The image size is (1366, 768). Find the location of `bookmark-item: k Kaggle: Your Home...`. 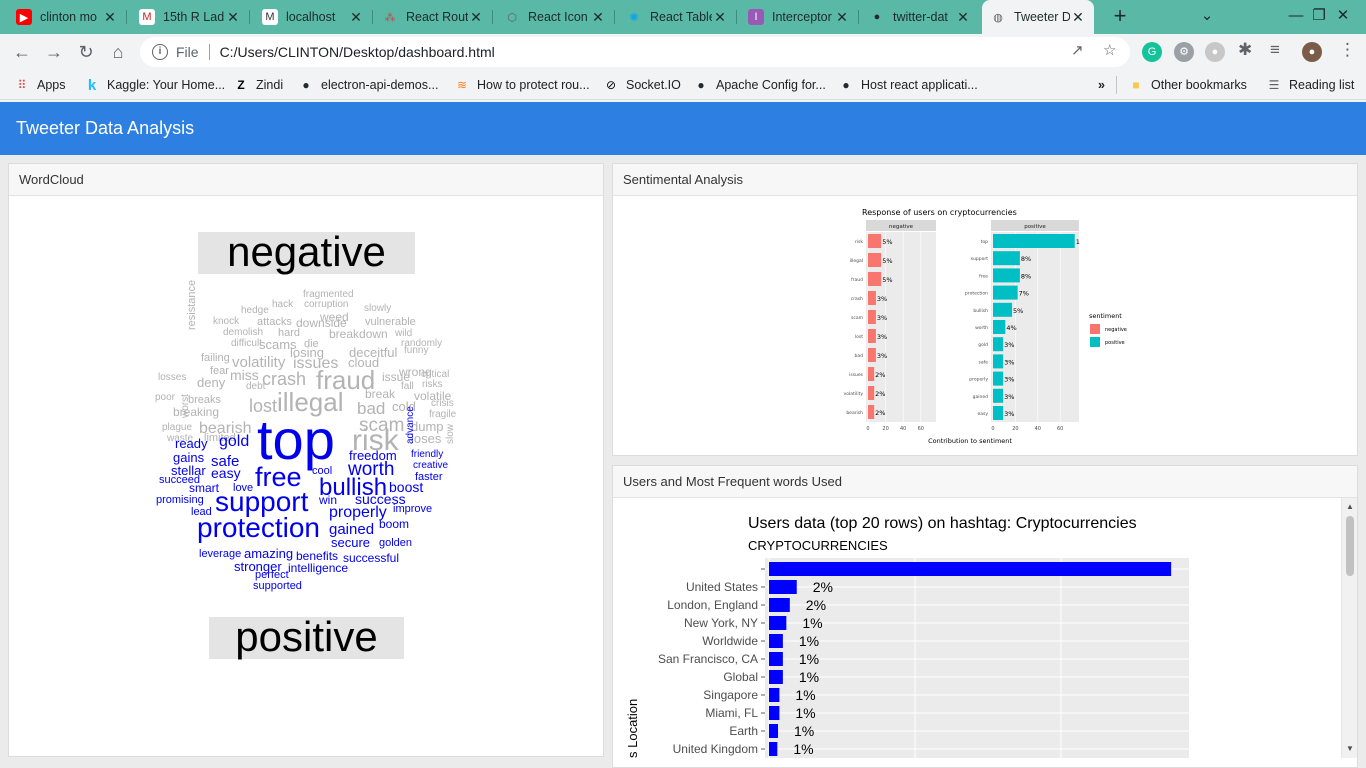

bookmark-item: k Kaggle: Your Home... is located at coordinates (154, 85).